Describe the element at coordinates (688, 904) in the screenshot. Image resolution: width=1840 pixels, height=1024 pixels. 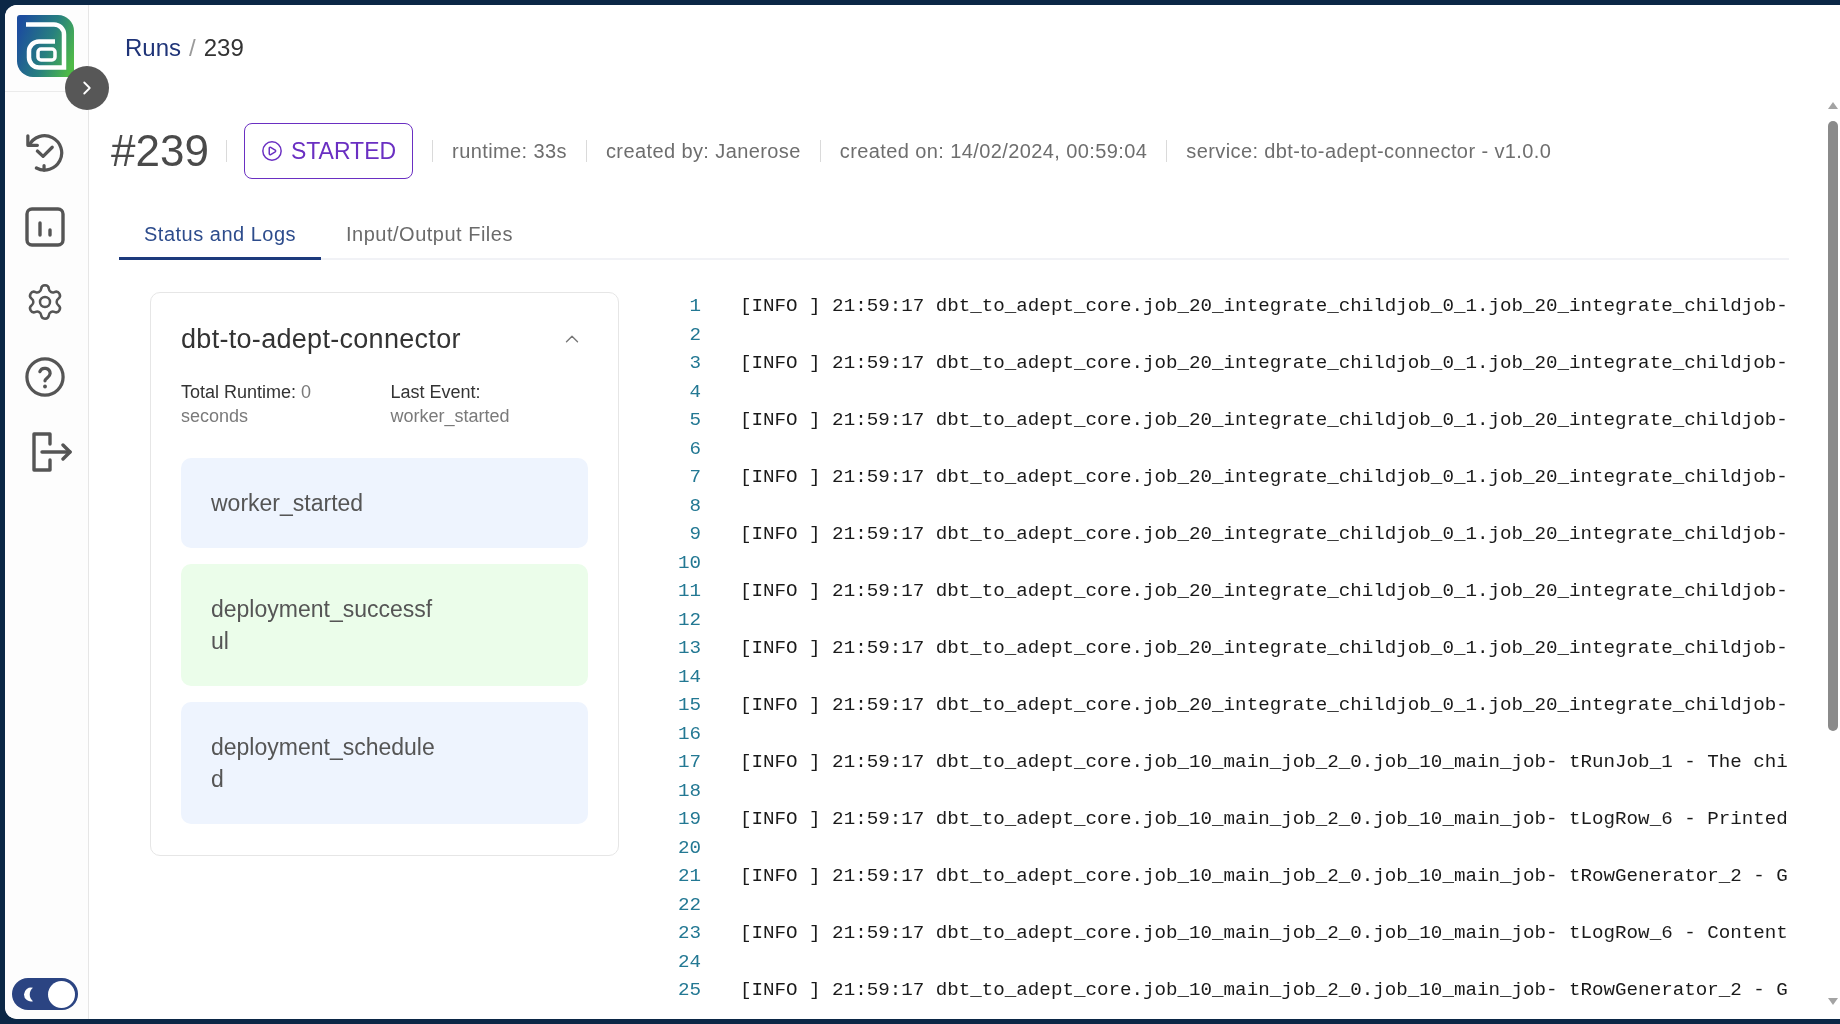
I see `line-number: 22` at that location.